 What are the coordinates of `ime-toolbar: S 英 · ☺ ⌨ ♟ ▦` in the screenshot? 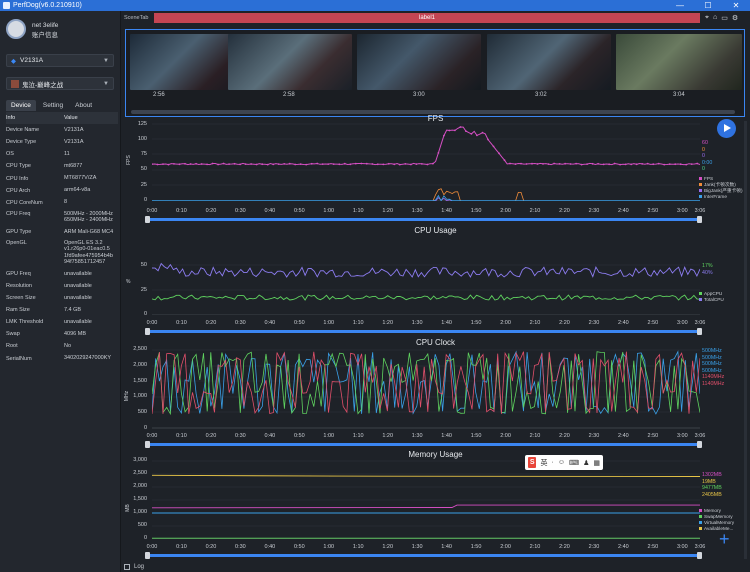 It's located at (564, 462).